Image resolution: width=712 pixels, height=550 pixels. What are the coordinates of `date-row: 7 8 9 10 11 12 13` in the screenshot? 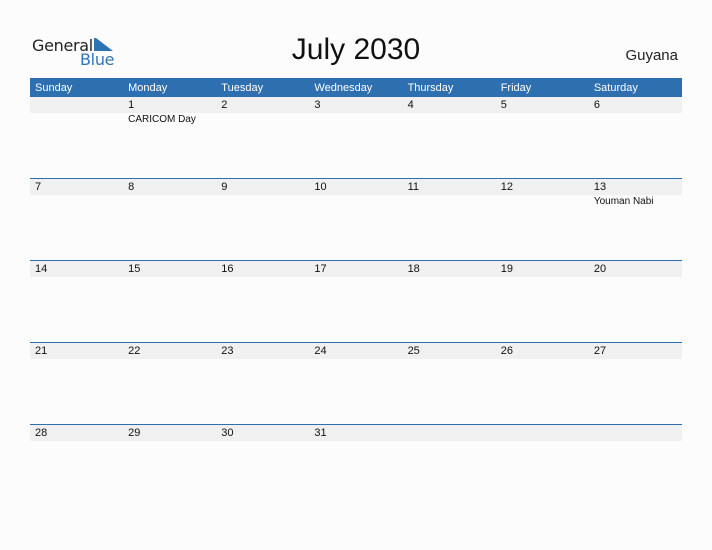 It's located at (356, 187).